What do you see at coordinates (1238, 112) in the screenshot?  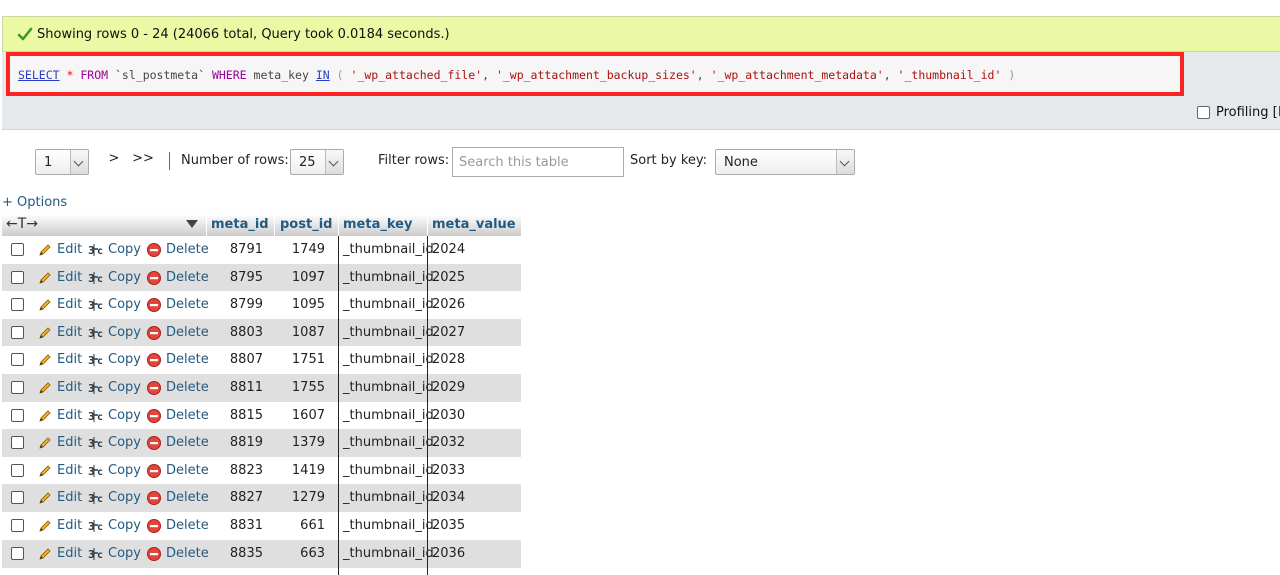 I see `profiling-option: Profiling [E` at bounding box center [1238, 112].